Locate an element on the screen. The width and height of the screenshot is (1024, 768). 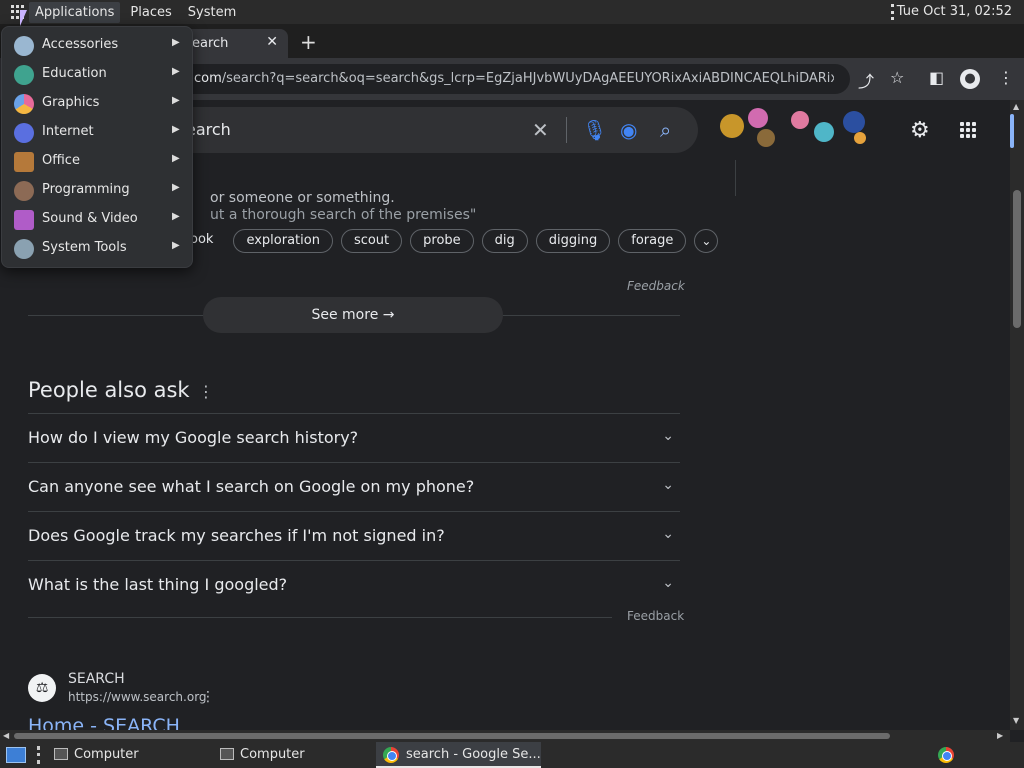
scroll-up-icon: ▲ is located at coordinates (1016, 106).